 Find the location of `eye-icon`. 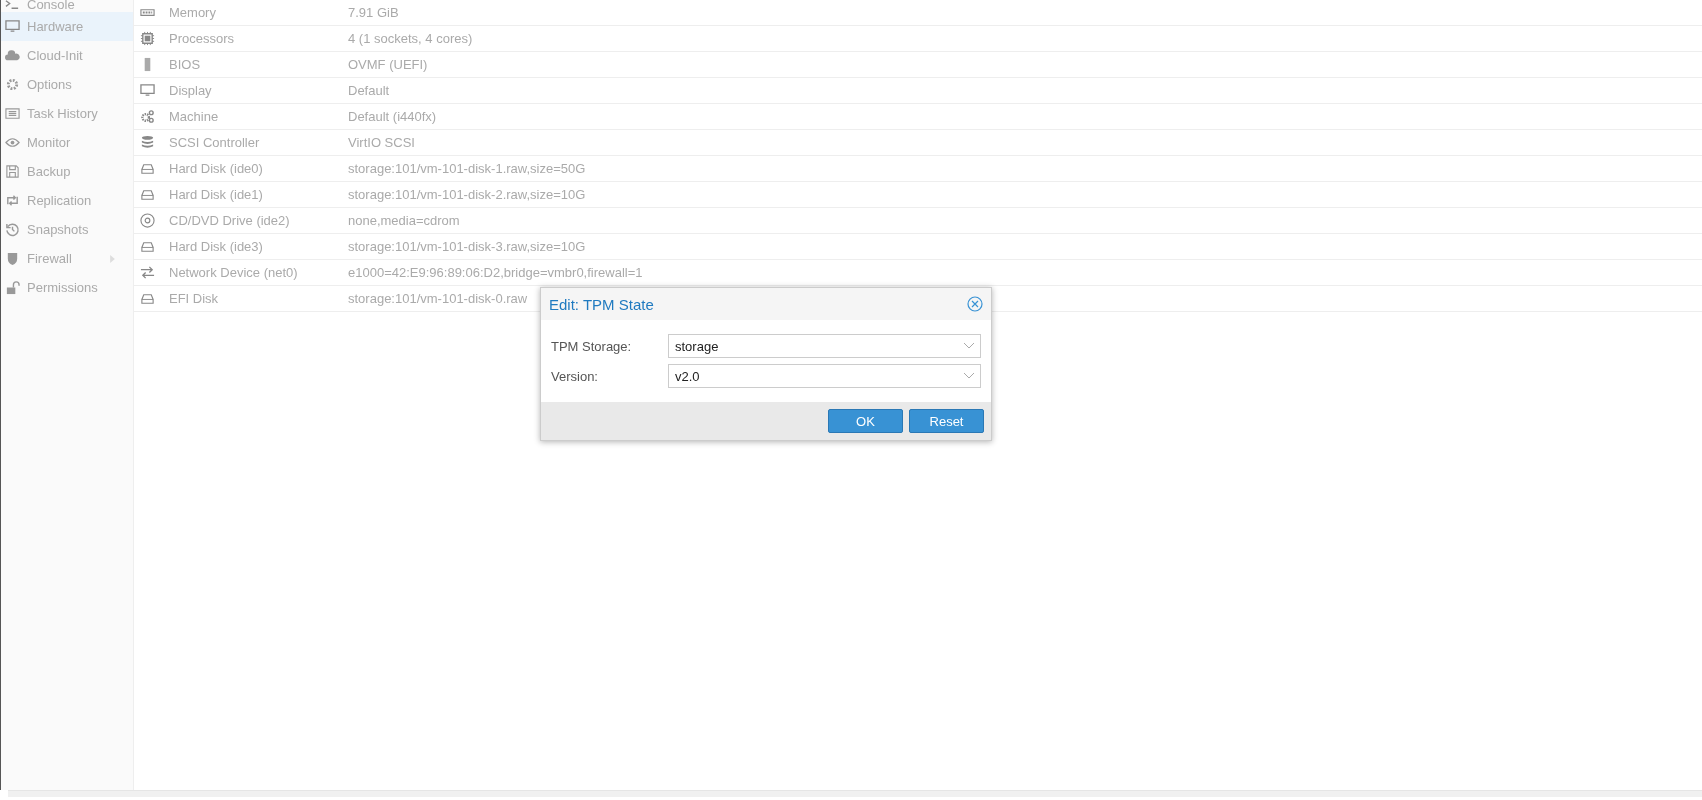

eye-icon is located at coordinates (12, 142).